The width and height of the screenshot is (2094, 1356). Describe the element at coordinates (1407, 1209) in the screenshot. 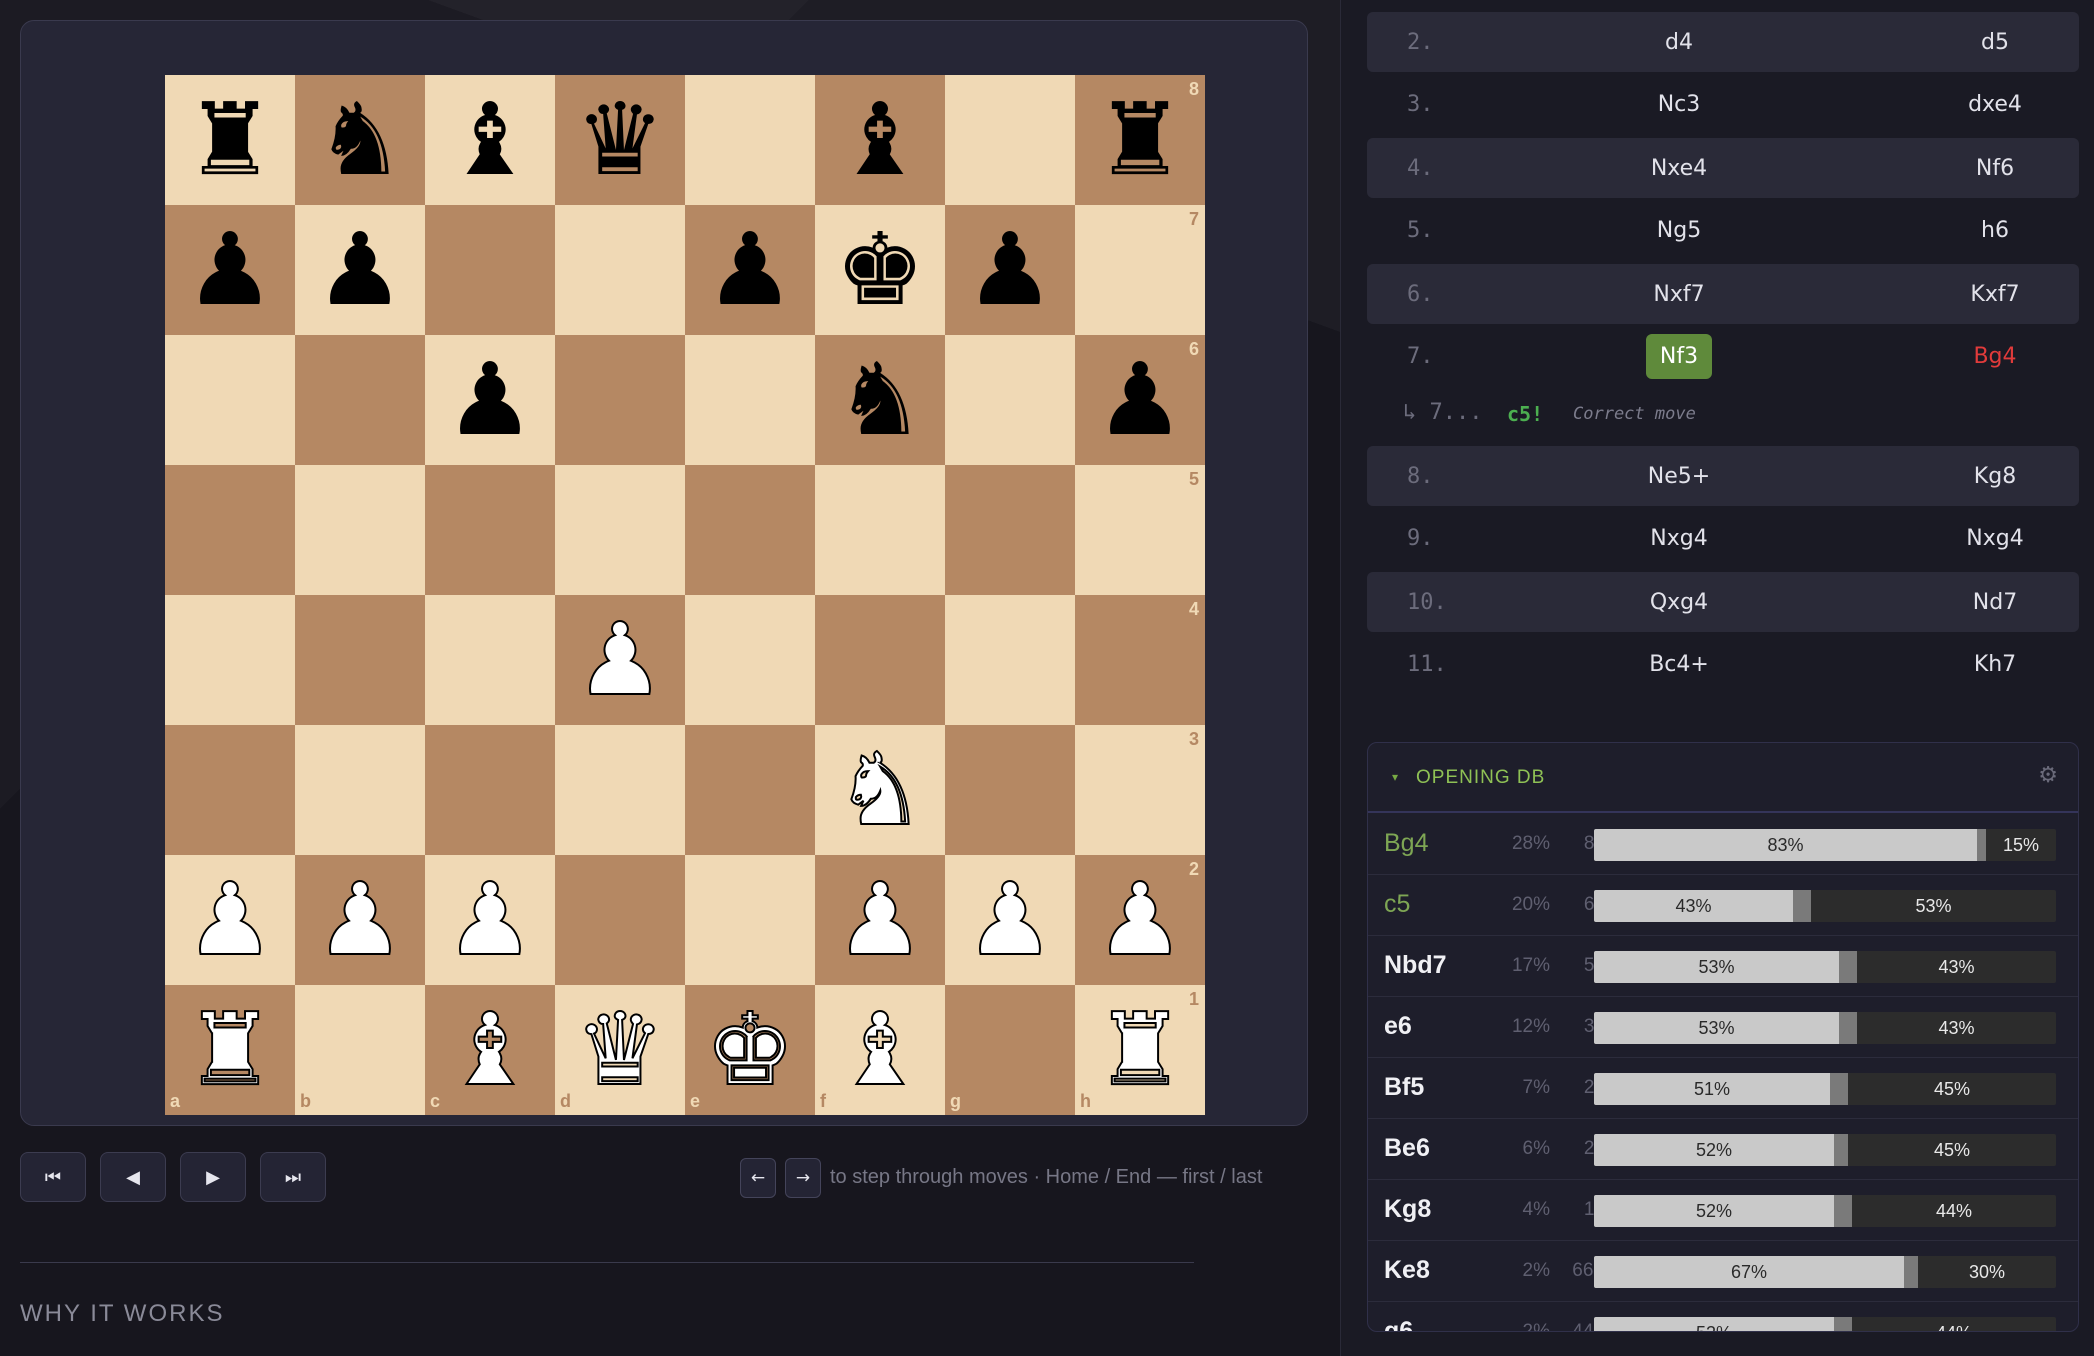

I see `db-move: Kg8` at that location.